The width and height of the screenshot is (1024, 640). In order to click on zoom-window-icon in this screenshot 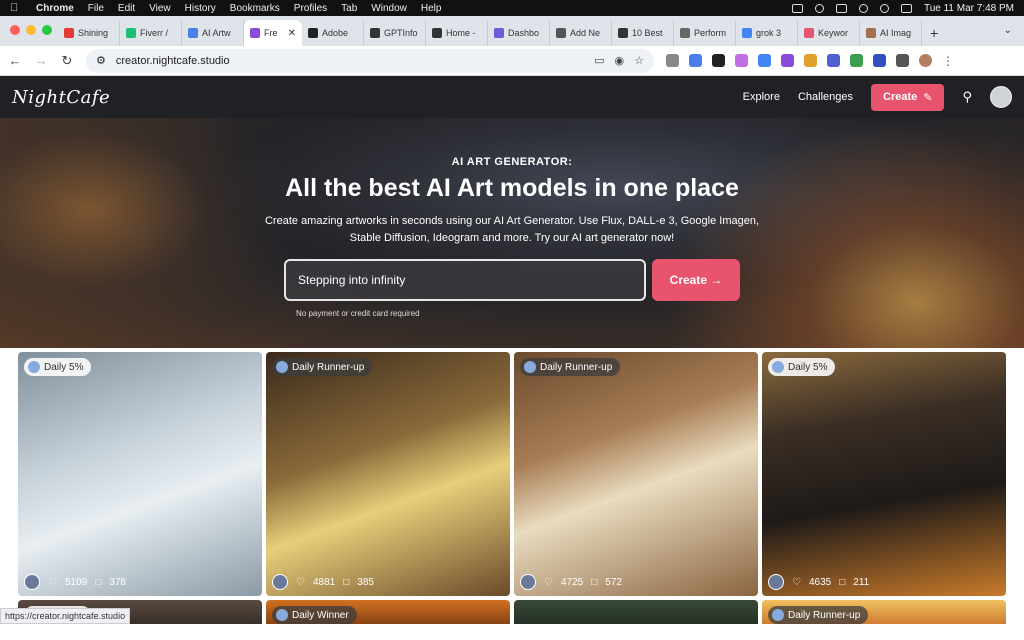, I will do `click(47, 30)`.